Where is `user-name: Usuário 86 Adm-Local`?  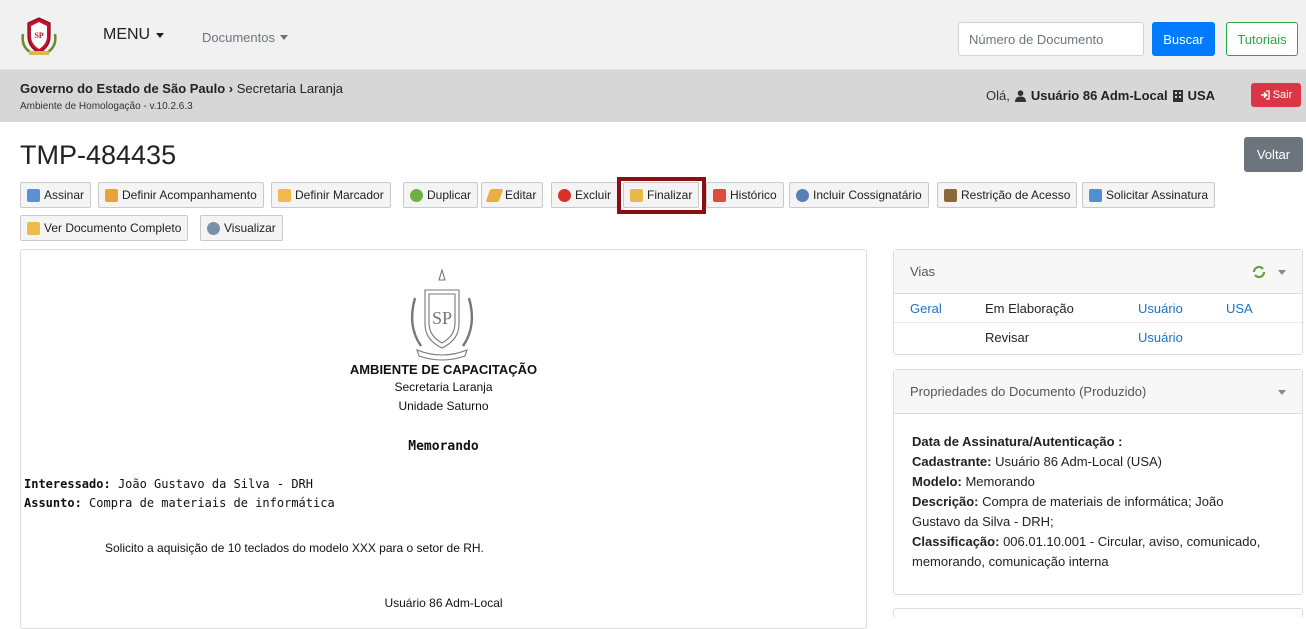 user-name: Usuário 86 Adm-Local is located at coordinates (1099, 95).